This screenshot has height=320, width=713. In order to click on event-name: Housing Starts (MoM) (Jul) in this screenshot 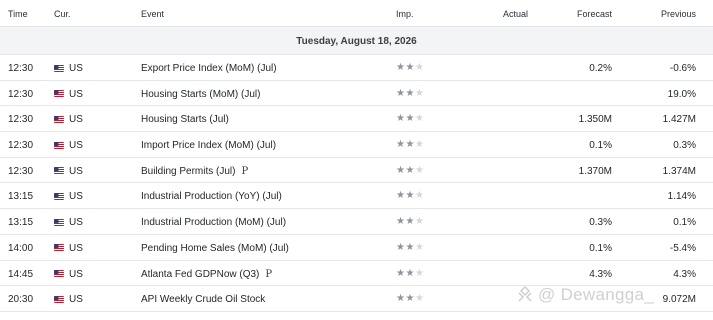, I will do `click(200, 94)`.